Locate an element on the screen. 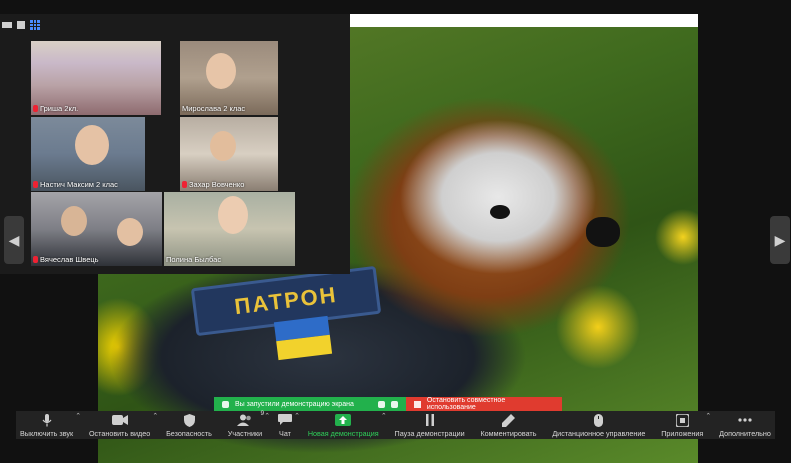 This screenshot has height=463, width=791. participant-tile: Настич Максим 2 клас is located at coordinates (88, 154).